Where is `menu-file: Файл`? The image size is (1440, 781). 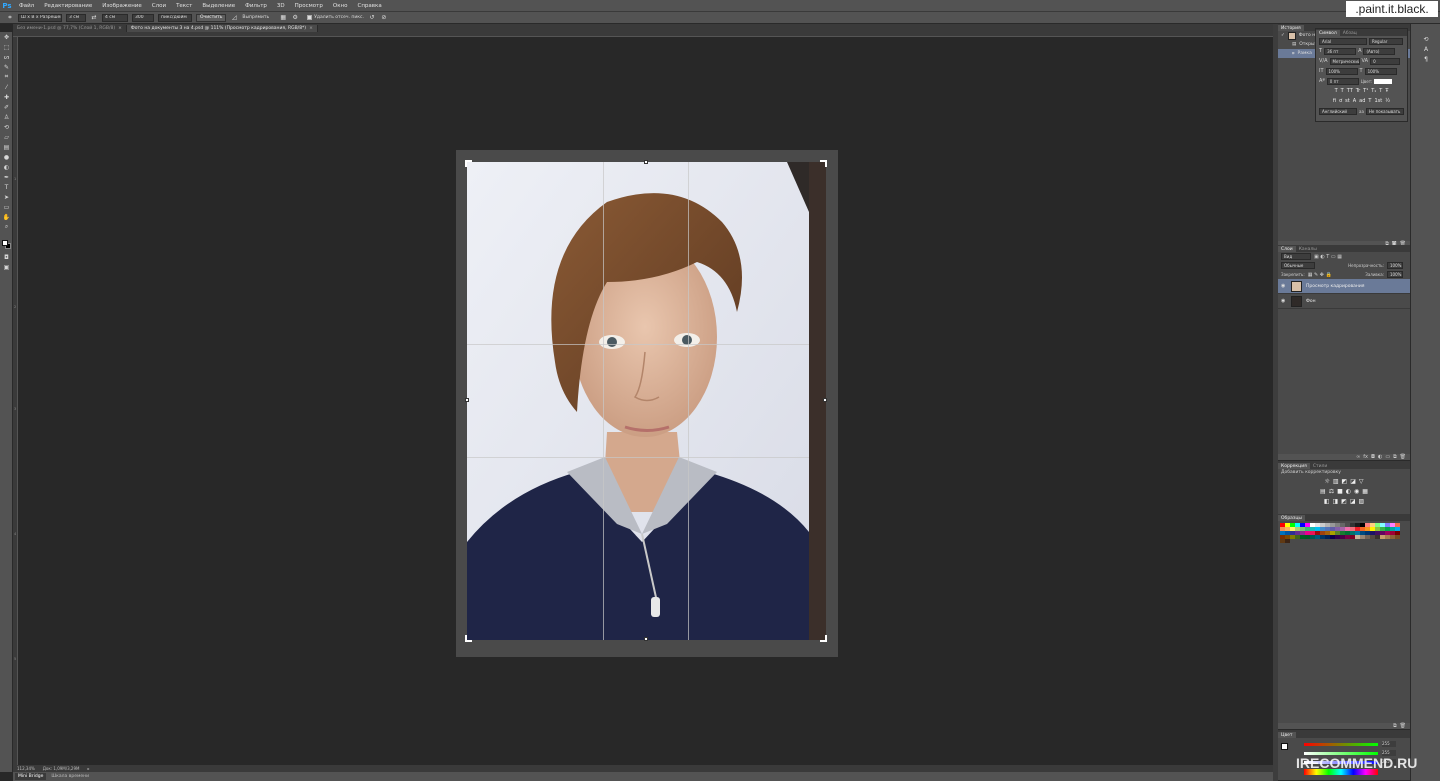
menu-file: Файл is located at coordinates (26, 6).